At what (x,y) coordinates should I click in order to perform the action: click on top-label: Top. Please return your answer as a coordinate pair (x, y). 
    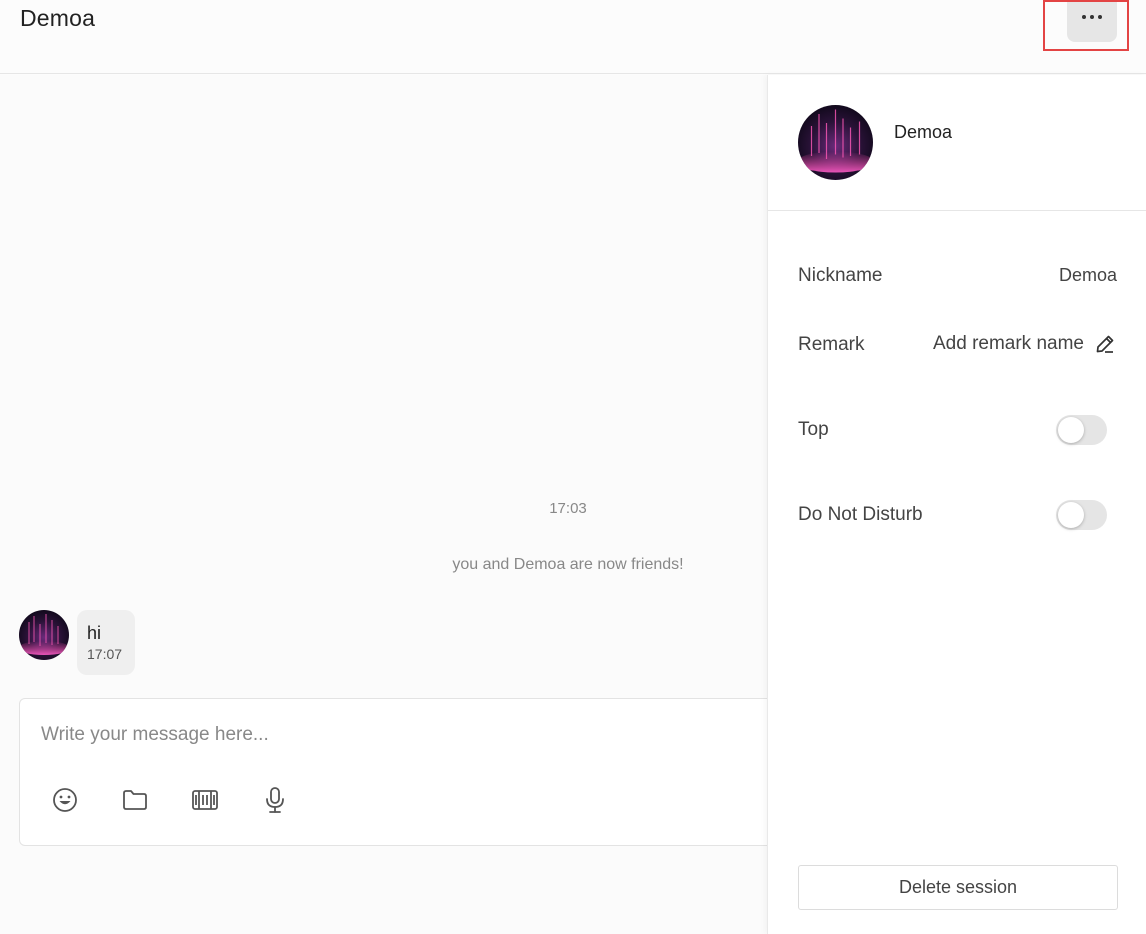
    Looking at the image, I should click on (813, 429).